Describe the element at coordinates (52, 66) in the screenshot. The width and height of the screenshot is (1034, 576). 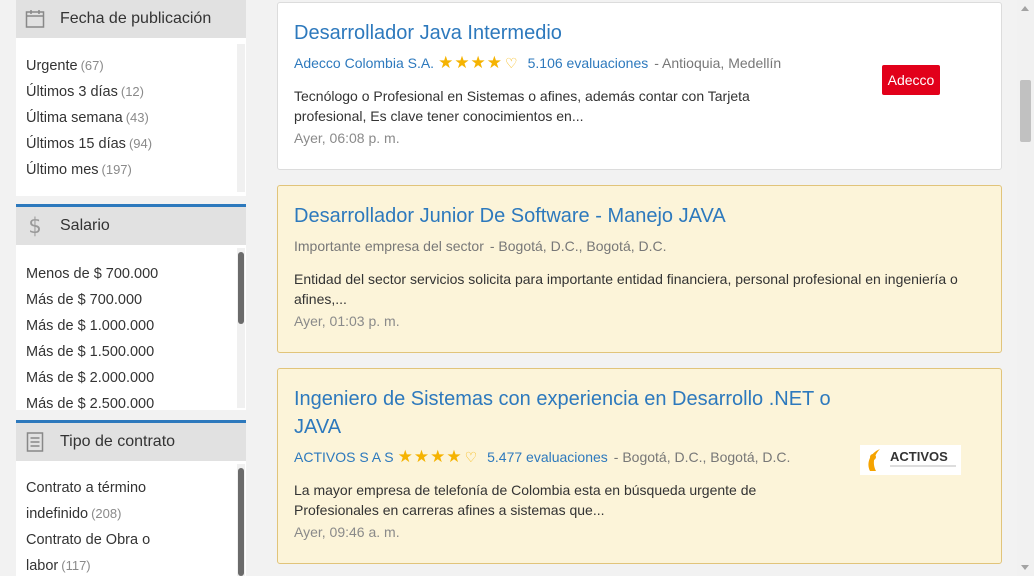
I see `filter-option-label: Urgente` at that location.